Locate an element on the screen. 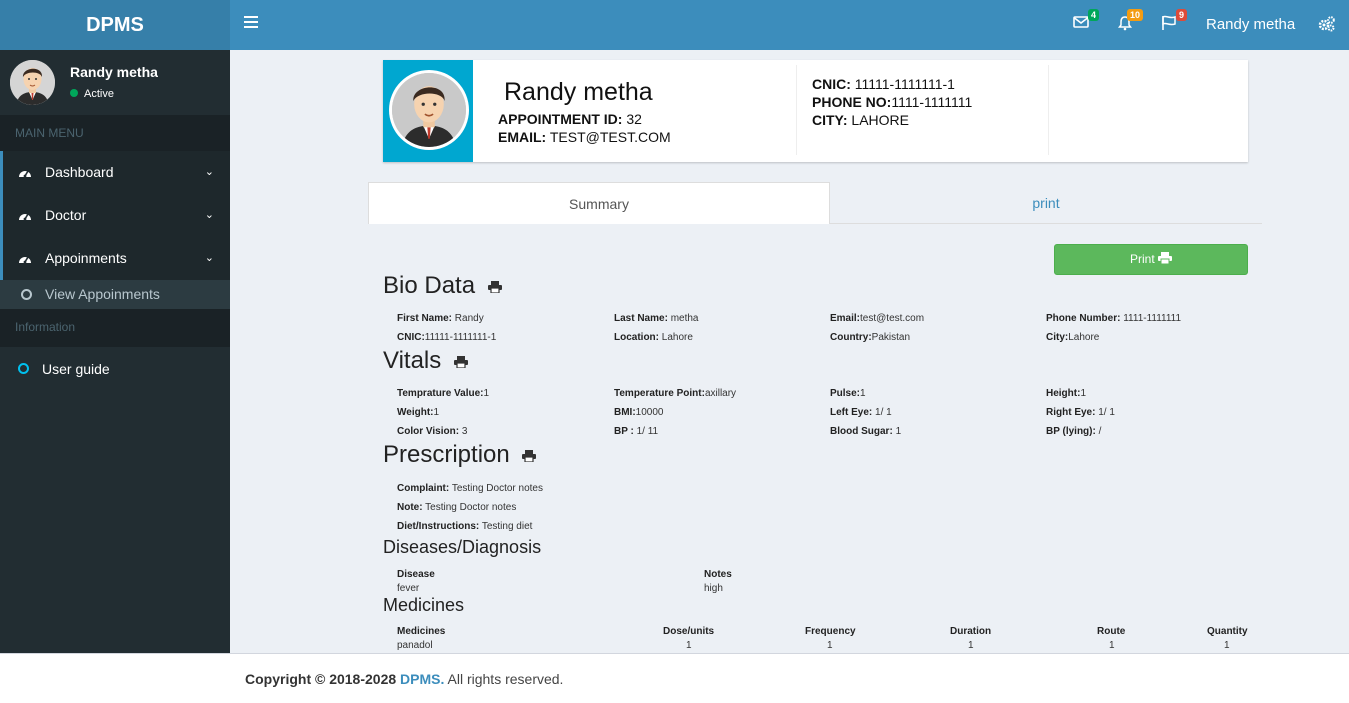 The height and width of the screenshot is (703, 1349). bio-city: City:Lahore is located at coordinates (1073, 337).